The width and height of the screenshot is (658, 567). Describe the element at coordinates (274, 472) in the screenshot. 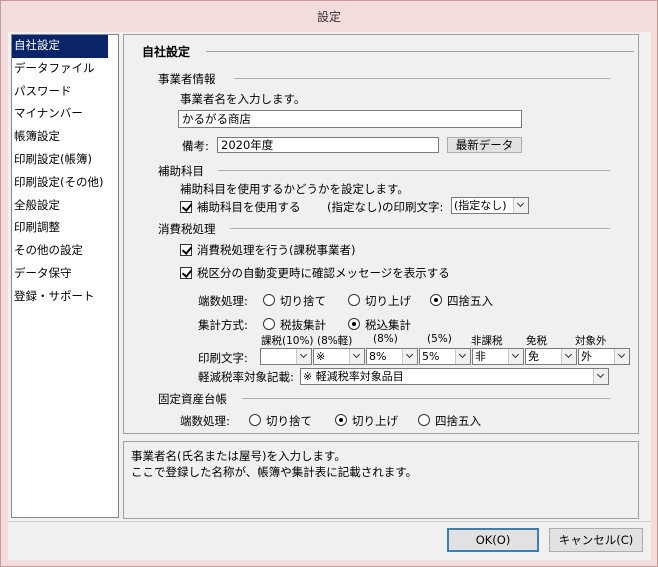

I see `description-line-2: ここで登録した名称が、帳簿や集計表に記載されます。` at that location.